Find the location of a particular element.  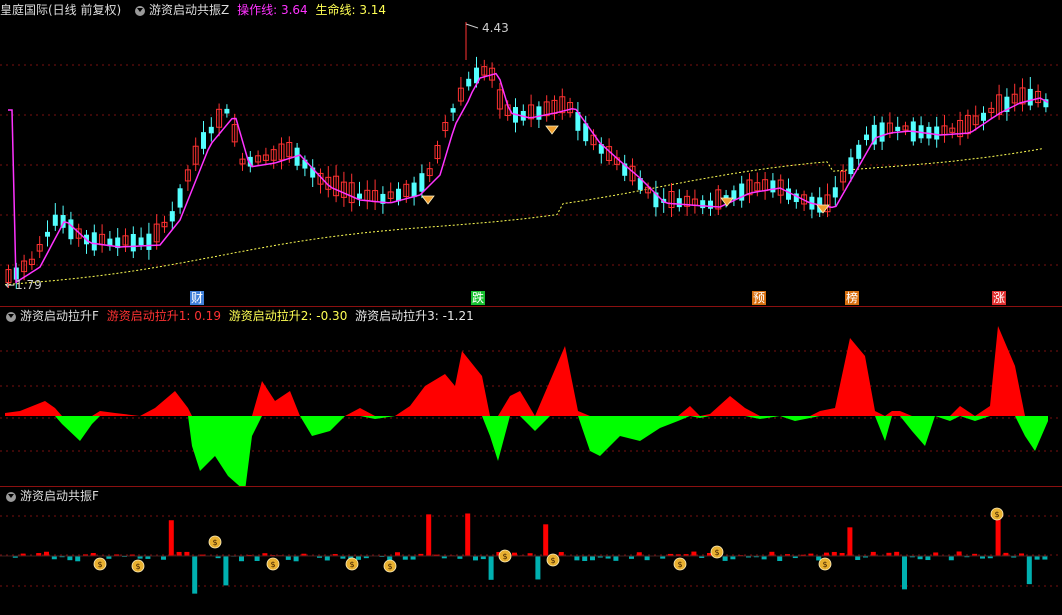

indicator-name: 游资启动共振Z is located at coordinates (189, 10).